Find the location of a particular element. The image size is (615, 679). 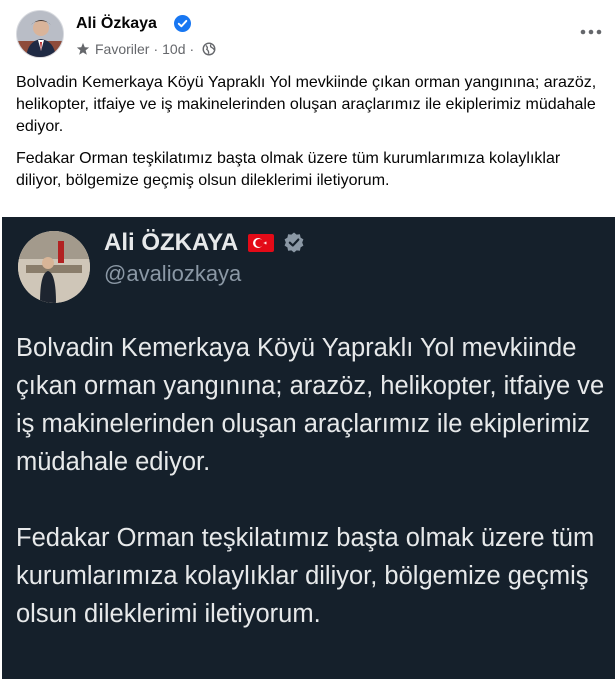

tweet-author-name: Ali ÖZKAYA is located at coordinates (171, 242).